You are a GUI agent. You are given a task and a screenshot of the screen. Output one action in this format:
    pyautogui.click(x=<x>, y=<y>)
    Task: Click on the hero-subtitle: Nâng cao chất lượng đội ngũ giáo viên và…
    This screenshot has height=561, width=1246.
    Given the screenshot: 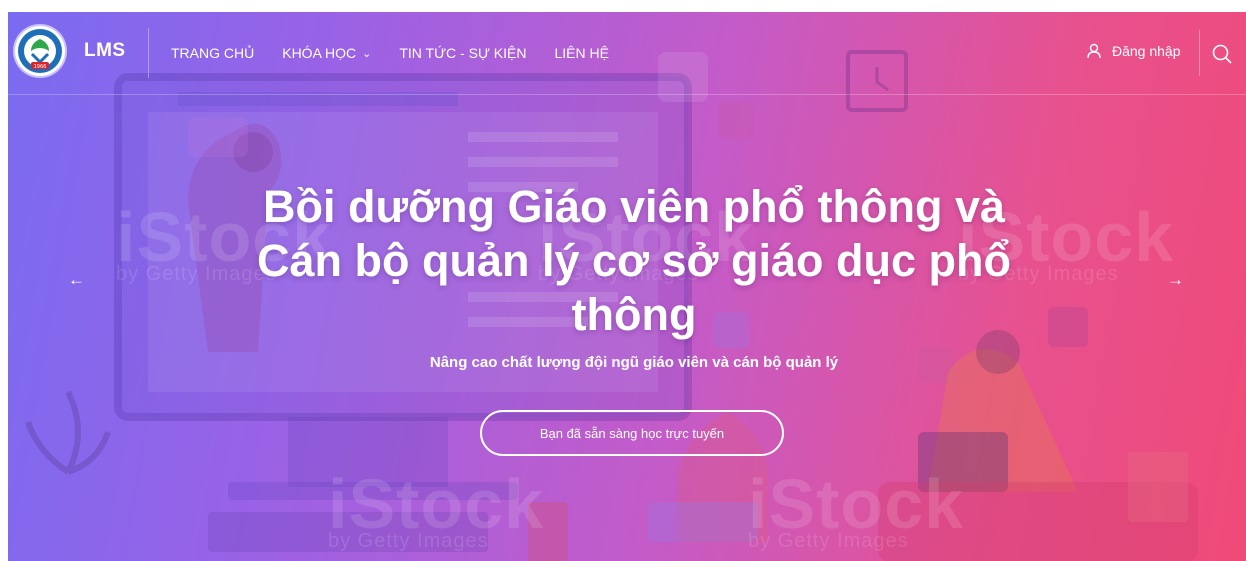 What is the action you would take?
    pyautogui.click(x=634, y=362)
    